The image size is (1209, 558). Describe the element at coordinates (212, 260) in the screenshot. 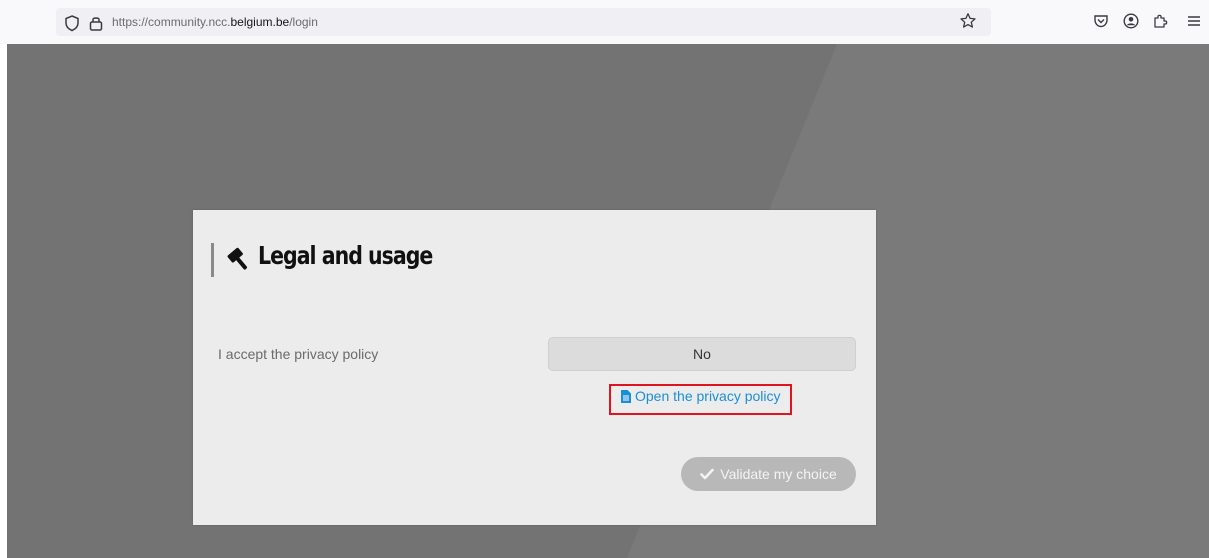

I see `title-accent-bar` at that location.